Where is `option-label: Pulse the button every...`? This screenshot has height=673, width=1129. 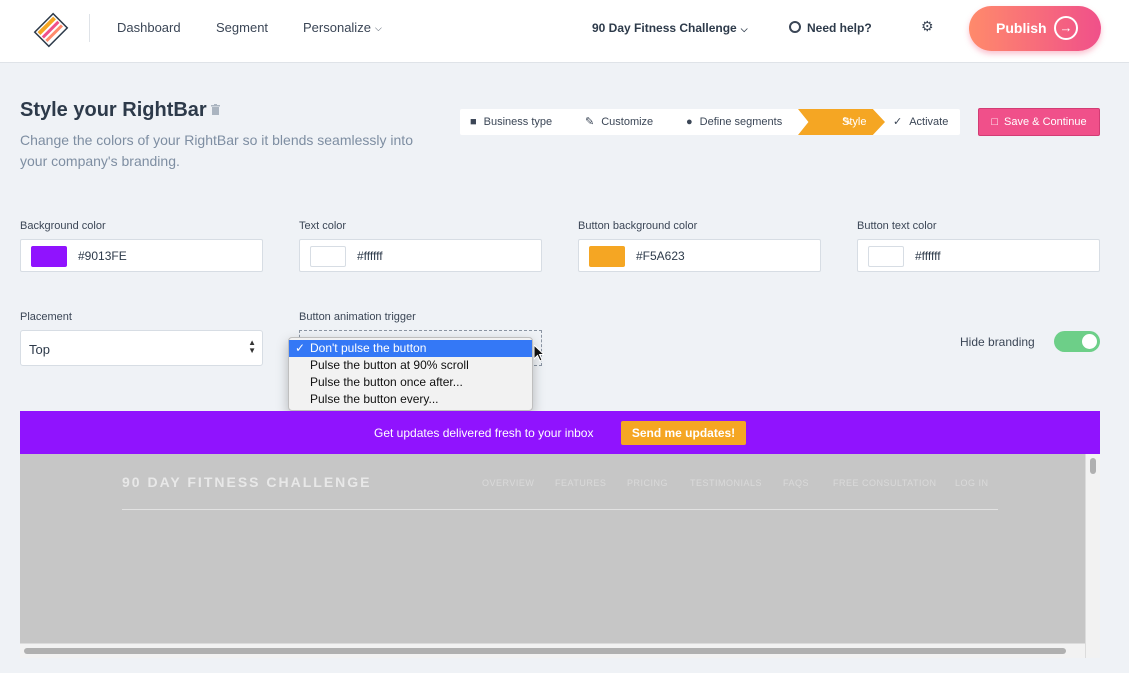 option-label: Pulse the button every... is located at coordinates (374, 399).